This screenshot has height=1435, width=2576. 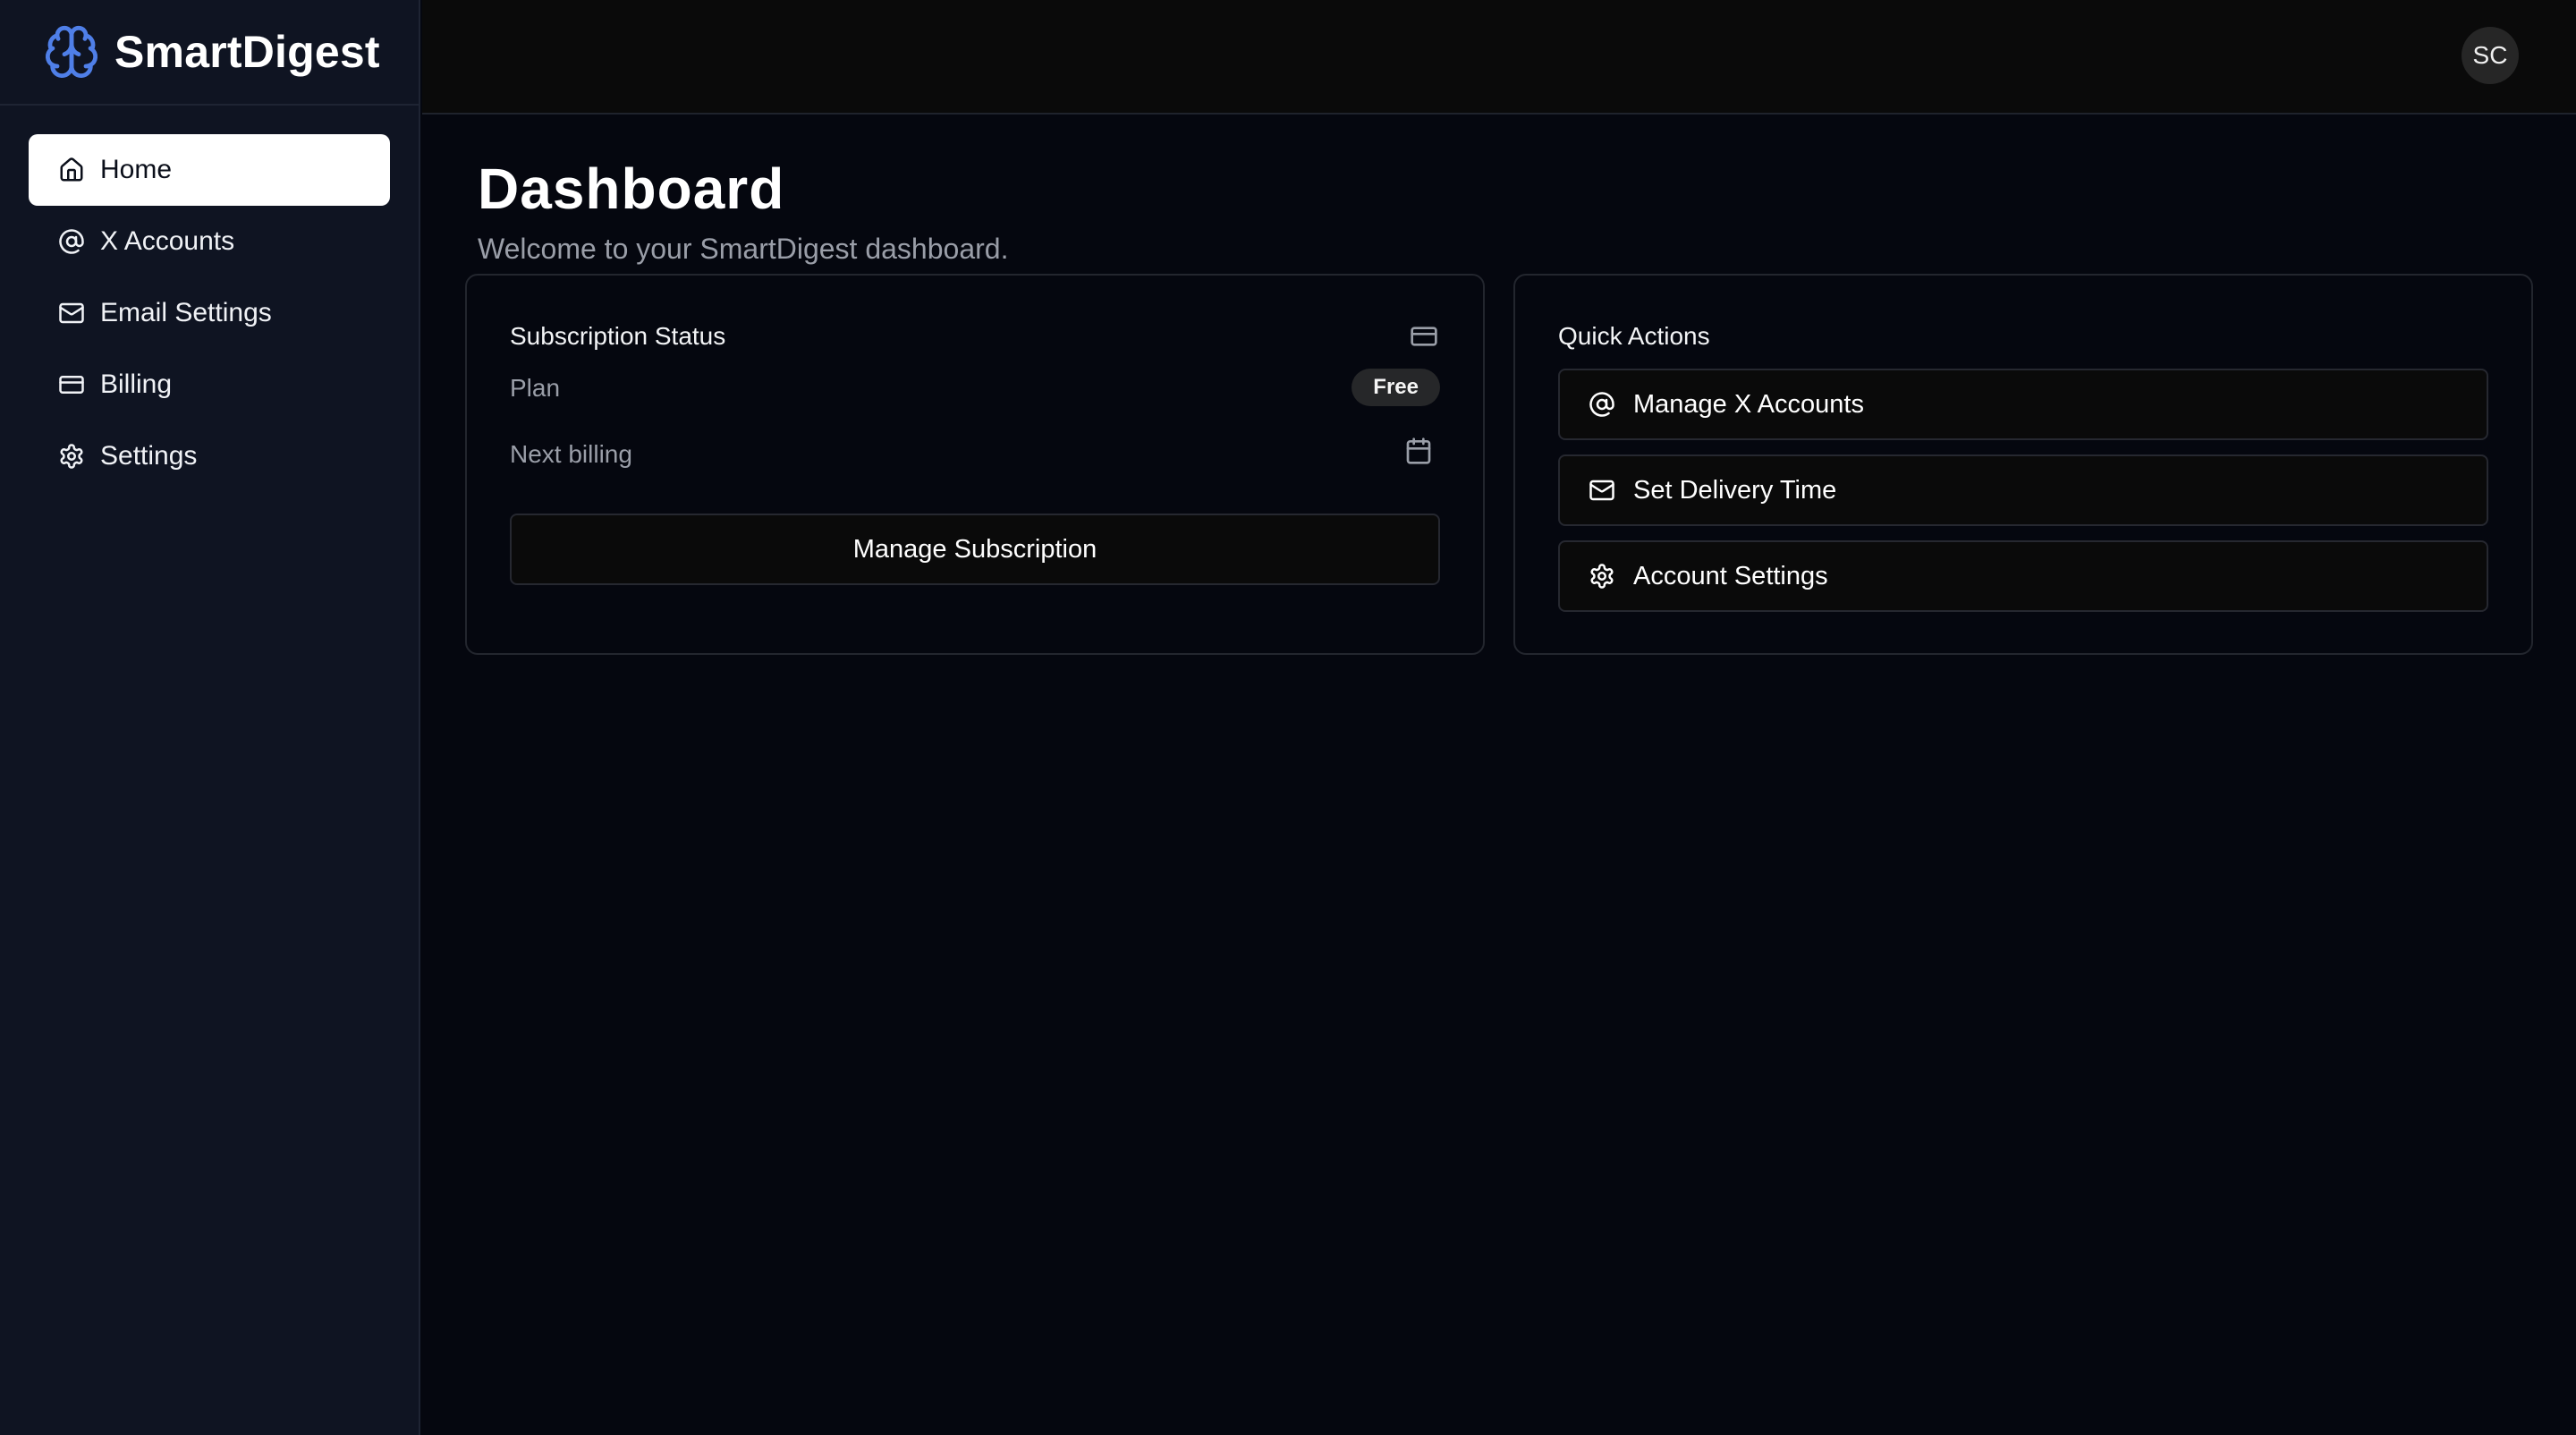 I want to click on quick-action-label: Manage X Accounts, so click(x=1748, y=404).